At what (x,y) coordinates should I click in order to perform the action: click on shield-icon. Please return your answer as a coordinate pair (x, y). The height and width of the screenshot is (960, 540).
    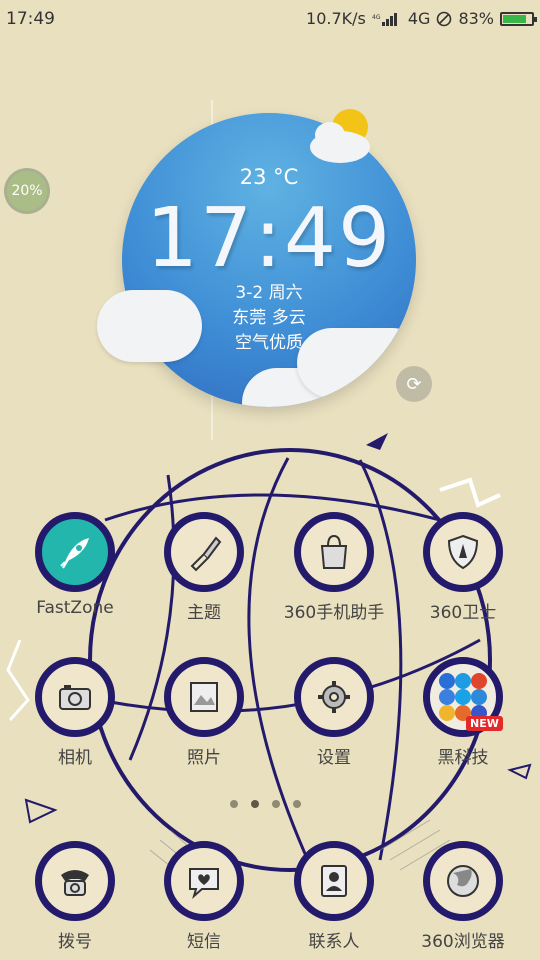
    Looking at the image, I should click on (463, 552).